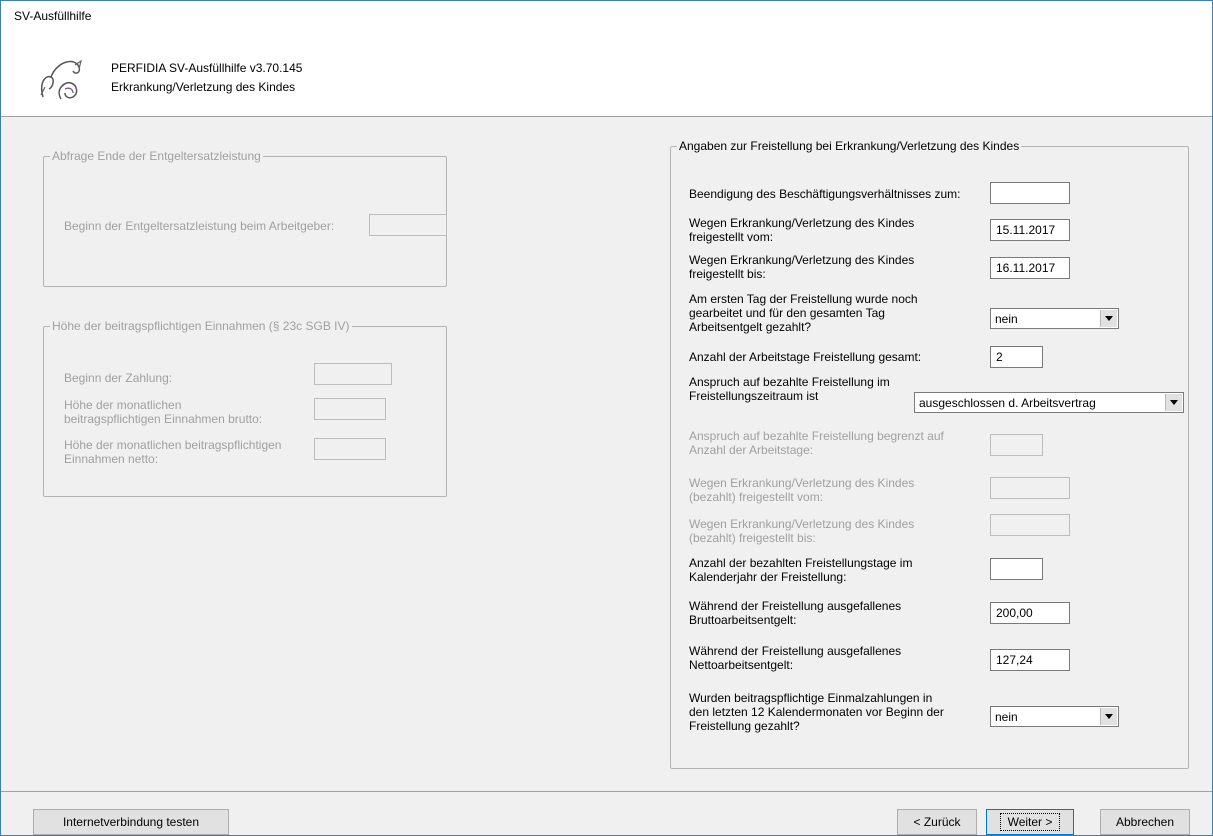 The height and width of the screenshot is (836, 1213). What do you see at coordinates (756, 497) in the screenshot?
I see `label-line: (bezahlt) freigestellt vom:` at bounding box center [756, 497].